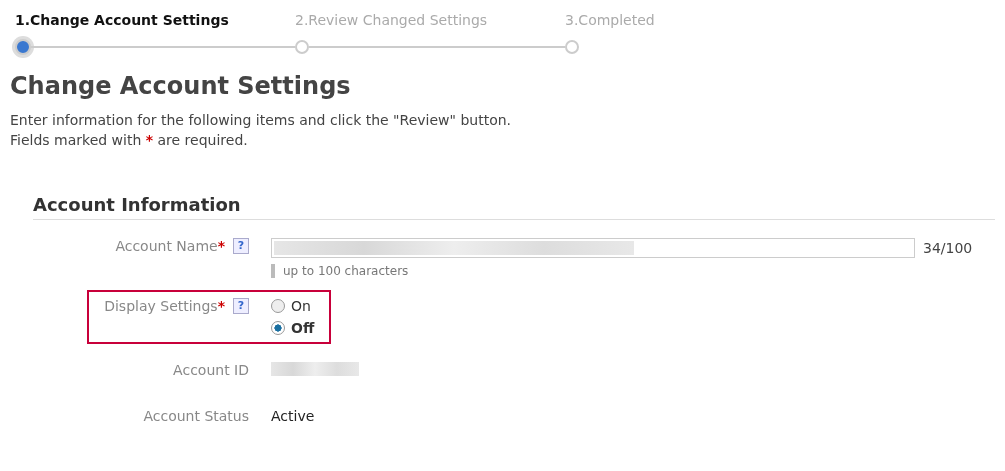 This screenshot has width=1005, height=471. Describe the element at coordinates (129, 140) in the screenshot. I see `required-note: Fields marked with * are required.` at that location.